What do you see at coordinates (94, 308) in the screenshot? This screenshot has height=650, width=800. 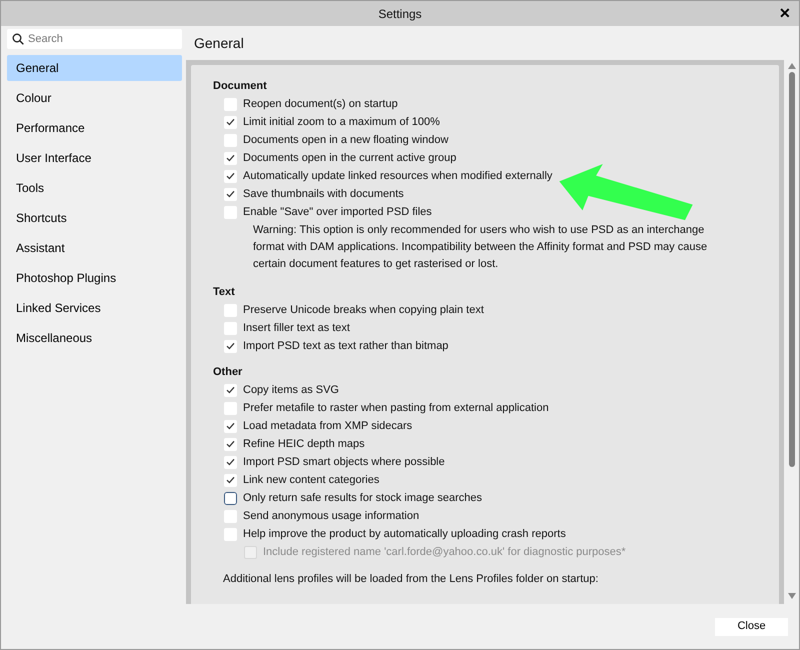 I see `sidebar-item: Linked Services` at bounding box center [94, 308].